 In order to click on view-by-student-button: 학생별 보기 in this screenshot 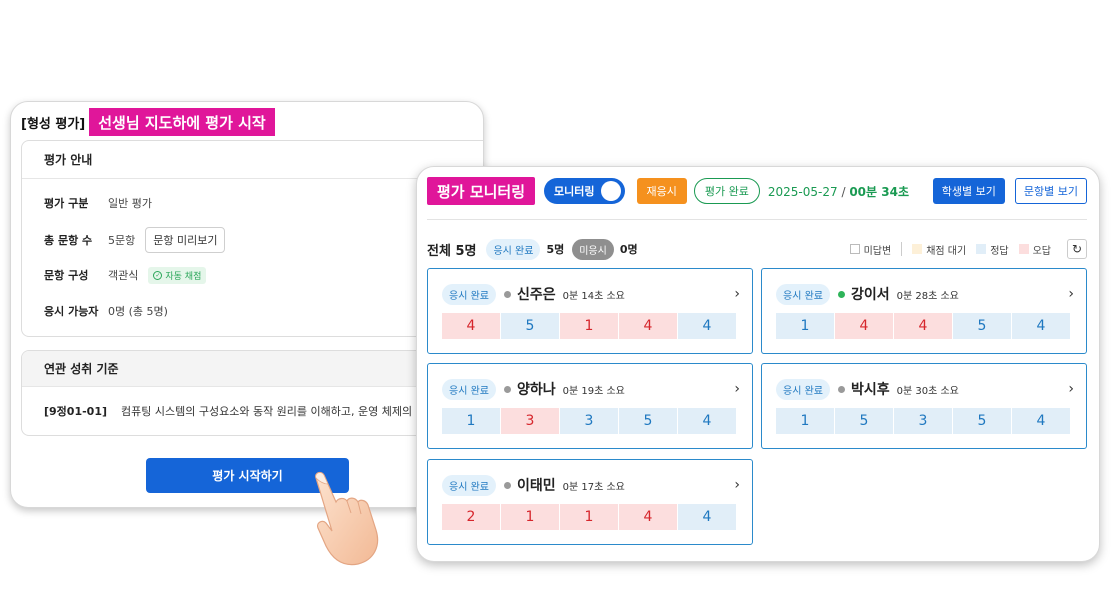, I will do `click(968, 191)`.